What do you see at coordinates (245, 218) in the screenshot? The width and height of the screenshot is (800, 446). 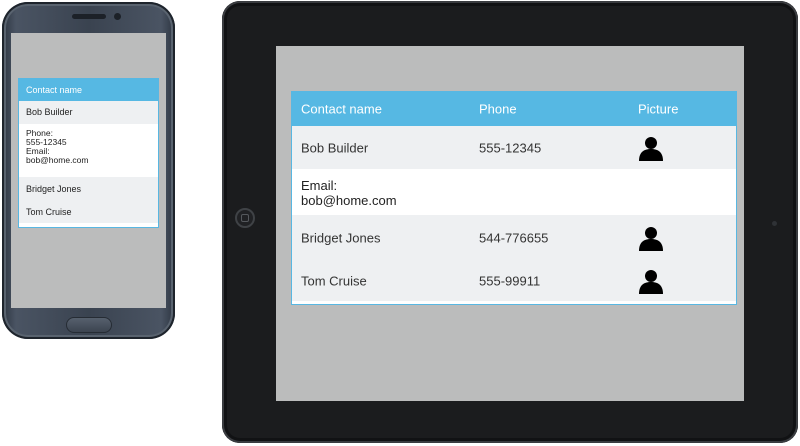 I see `tablet-home-button` at bounding box center [245, 218].